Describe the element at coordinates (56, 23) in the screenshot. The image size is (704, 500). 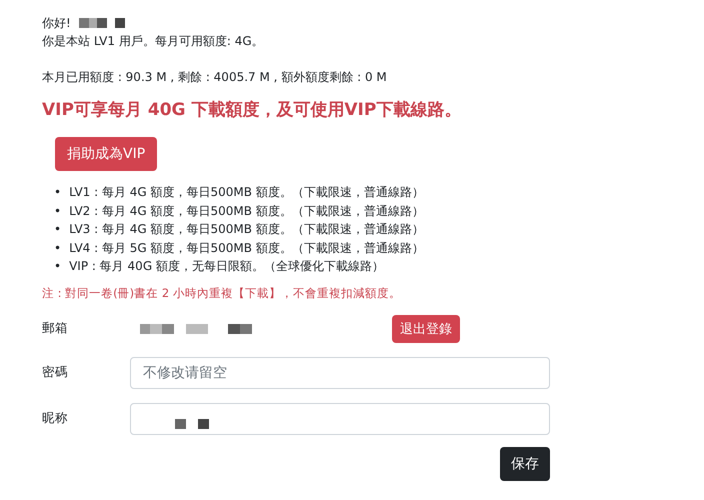
I see `greeting-text: 你好!` at that location.